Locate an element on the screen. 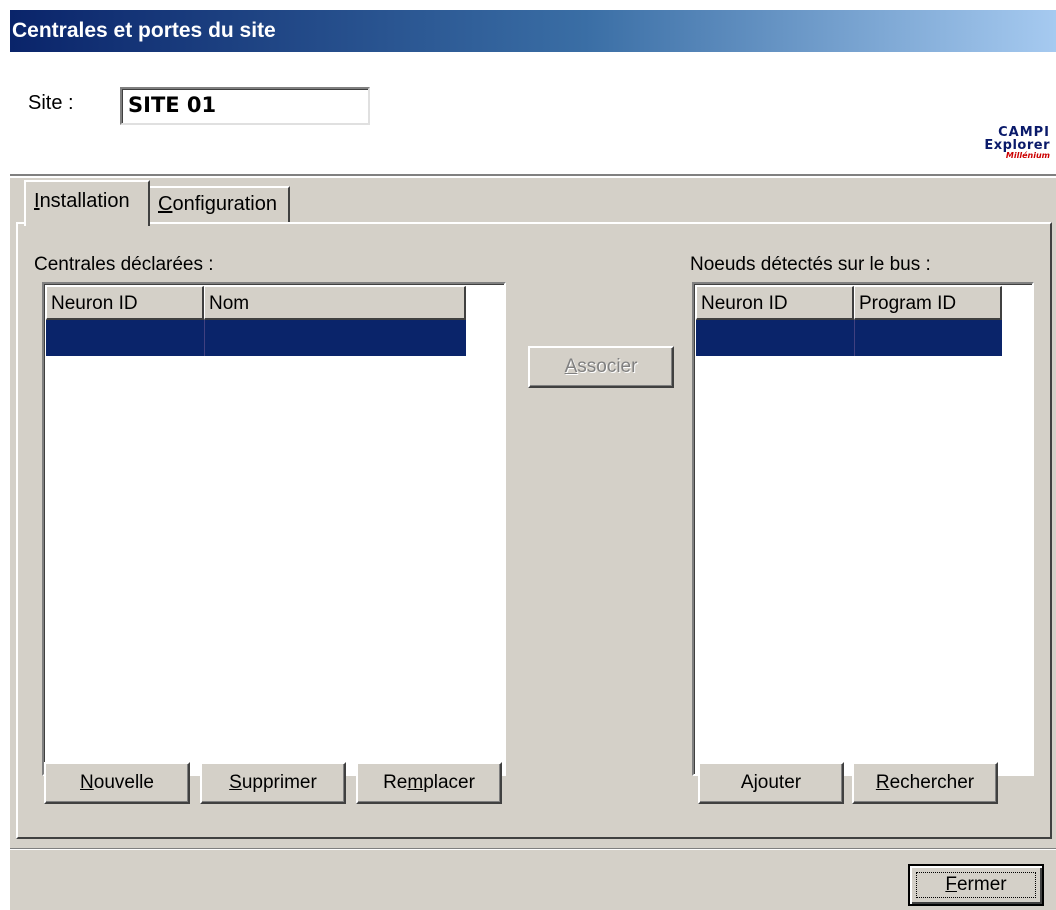  rechercher-accel: R is located at coordinates (882, 782).